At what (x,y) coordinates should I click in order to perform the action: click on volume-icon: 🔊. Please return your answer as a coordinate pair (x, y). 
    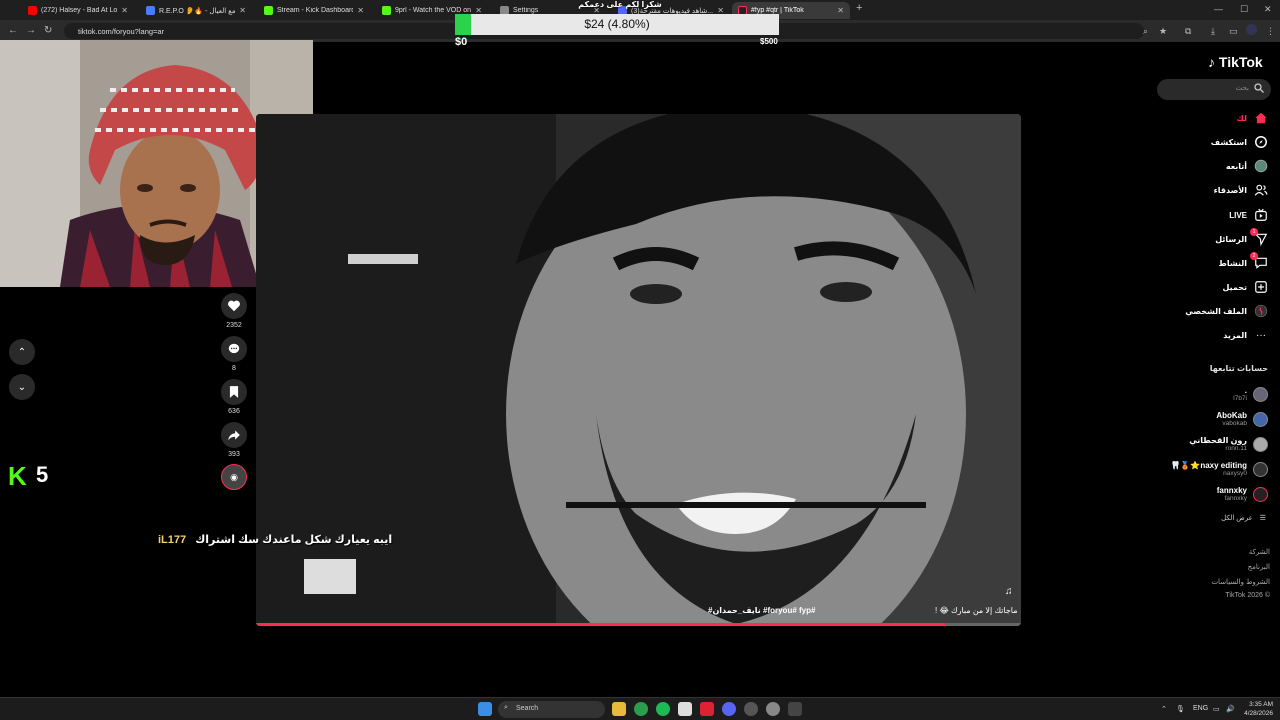
    Looking at the image, I should click on (1230, 709).